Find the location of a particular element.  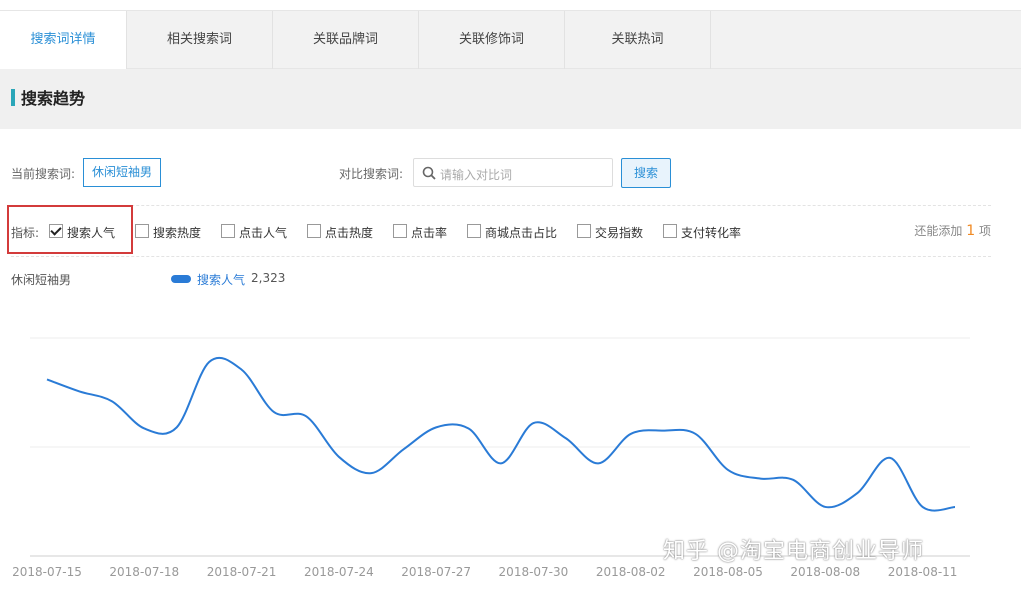

checkbox-trade-index is located at coordinates (584, 231).